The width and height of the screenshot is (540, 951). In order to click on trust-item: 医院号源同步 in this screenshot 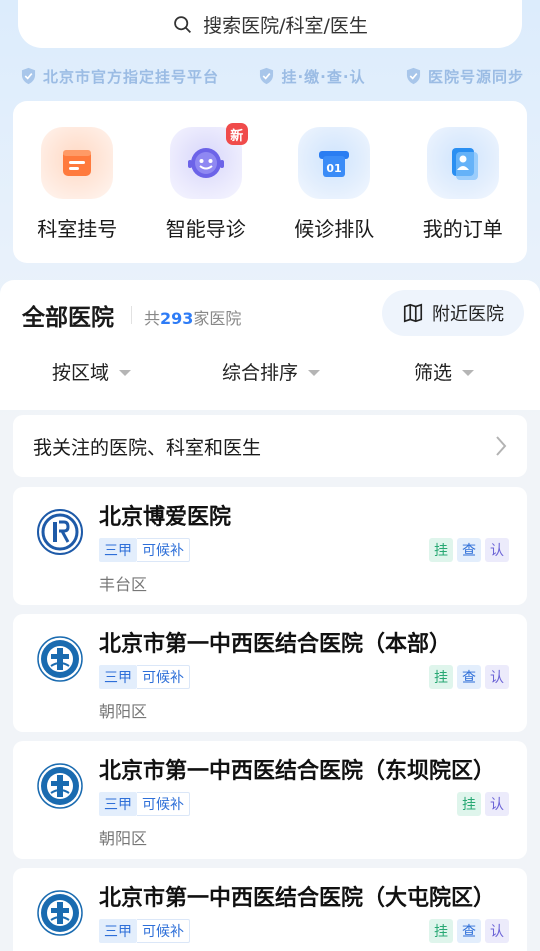, I will do `click(464, 76)`.